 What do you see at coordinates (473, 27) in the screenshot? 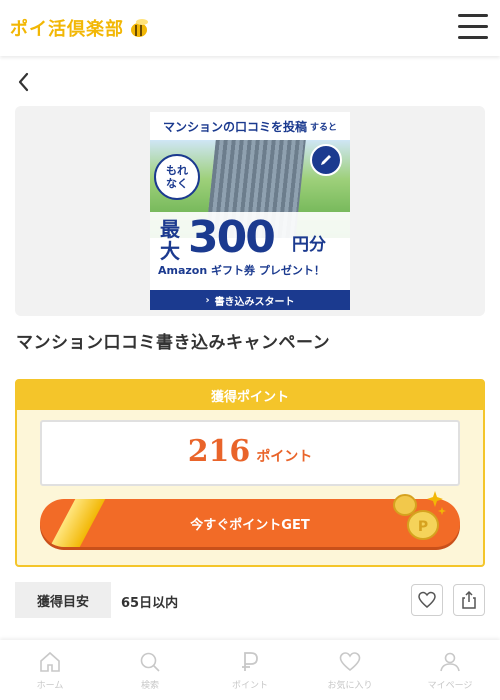
I see `hamburger-menu-icon` at bounding box center [473, 27].